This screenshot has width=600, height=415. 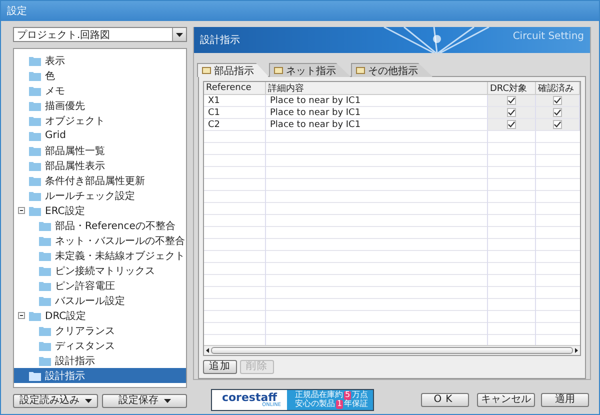 I want to click on tab: ネット指示, so click(x=310, y=70).